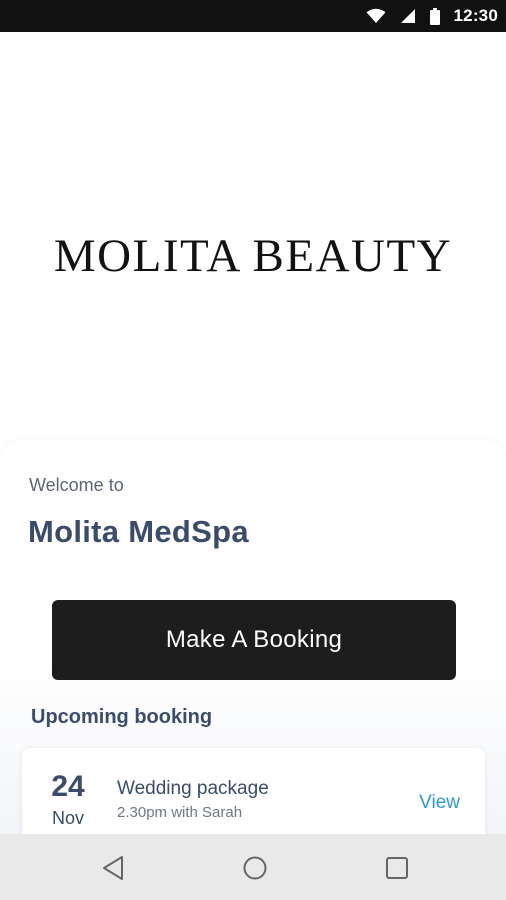  Describe the element at coordinates (76, 485) in the screenshot. I see `welcome-text: Welcome to` at that location.